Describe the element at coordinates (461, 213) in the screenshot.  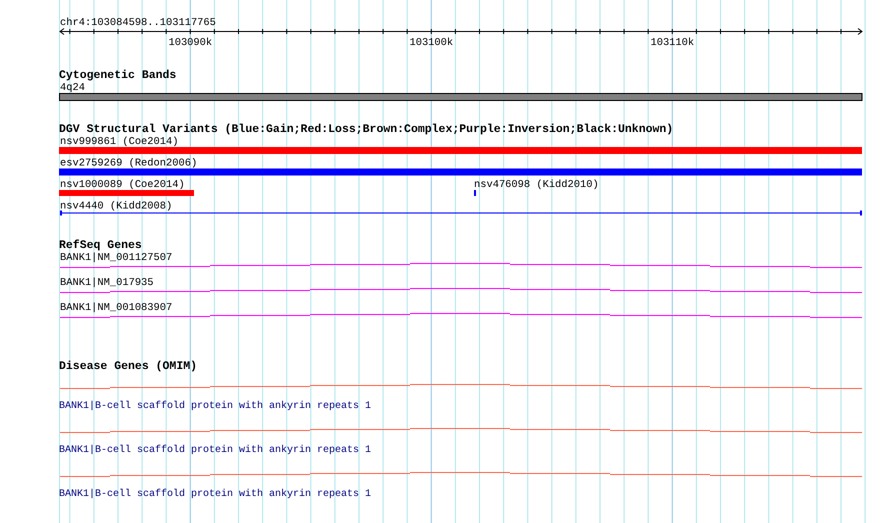
I see `variant-bar` at that location.